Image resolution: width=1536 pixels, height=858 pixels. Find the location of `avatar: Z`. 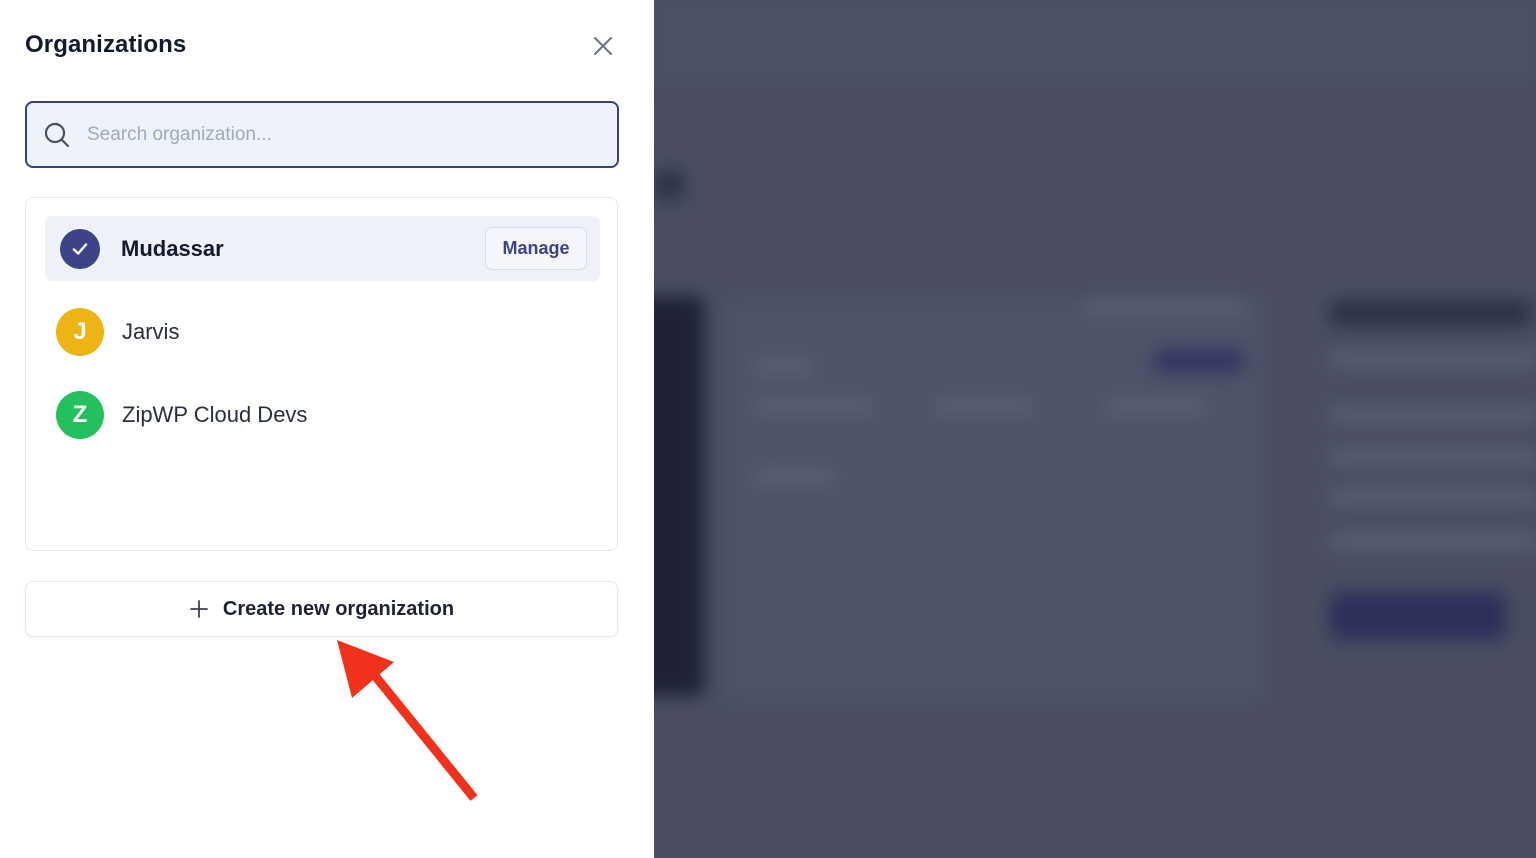

avatar: Z is located at coordinates (80, 414).